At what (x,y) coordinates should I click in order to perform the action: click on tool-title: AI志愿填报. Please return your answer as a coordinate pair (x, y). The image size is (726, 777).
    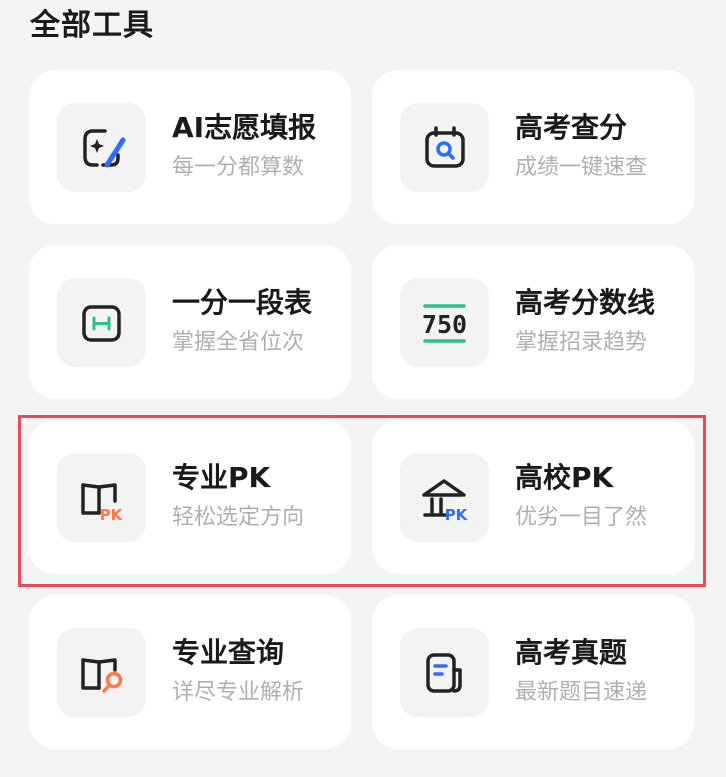
    Looking at the image, I should click on (244, 127).